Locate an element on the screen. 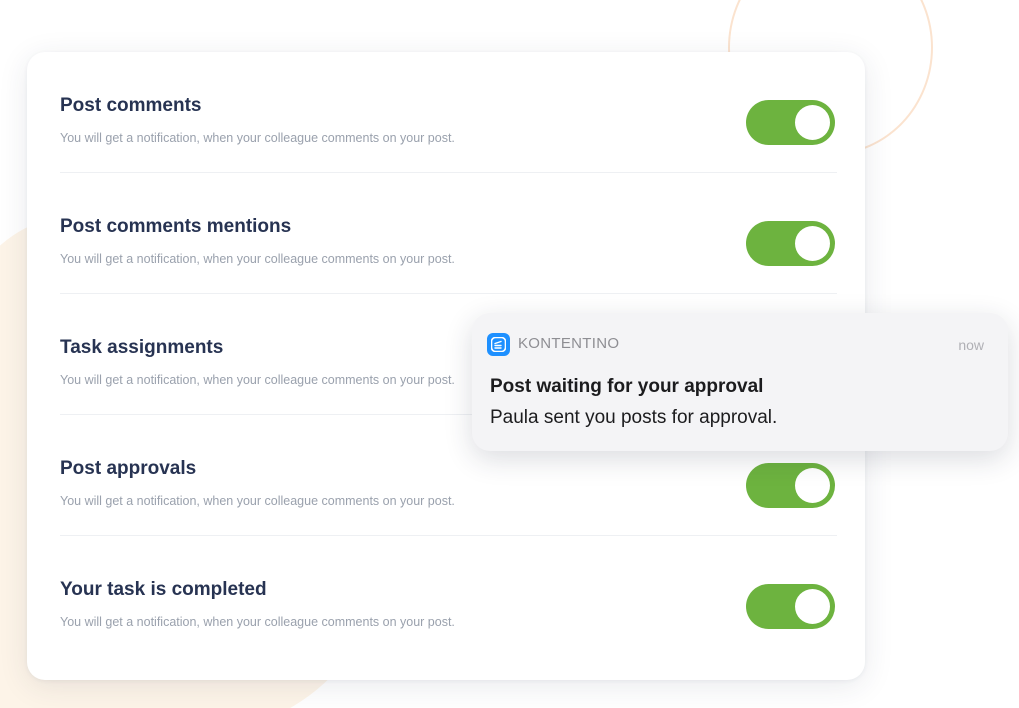  post-comments-toggle is located at coordinates (790, 122).